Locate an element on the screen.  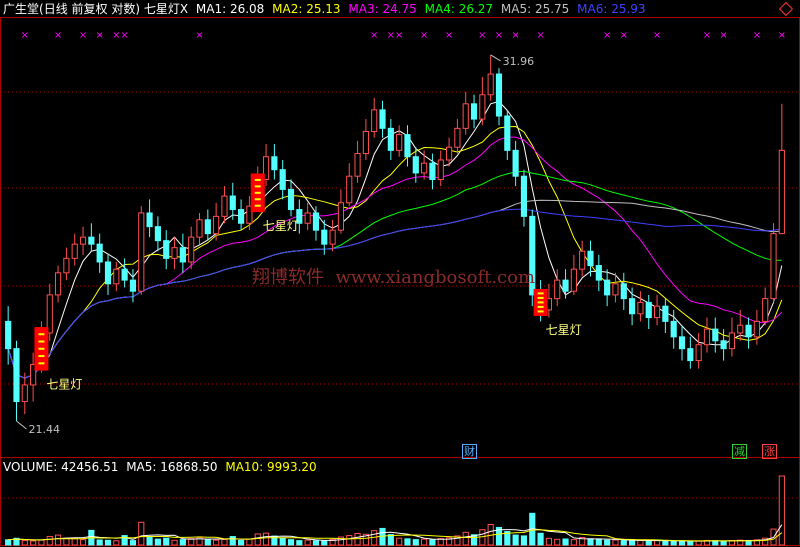
indicator-name: 七星灯X is located at coordinates (166, 9).